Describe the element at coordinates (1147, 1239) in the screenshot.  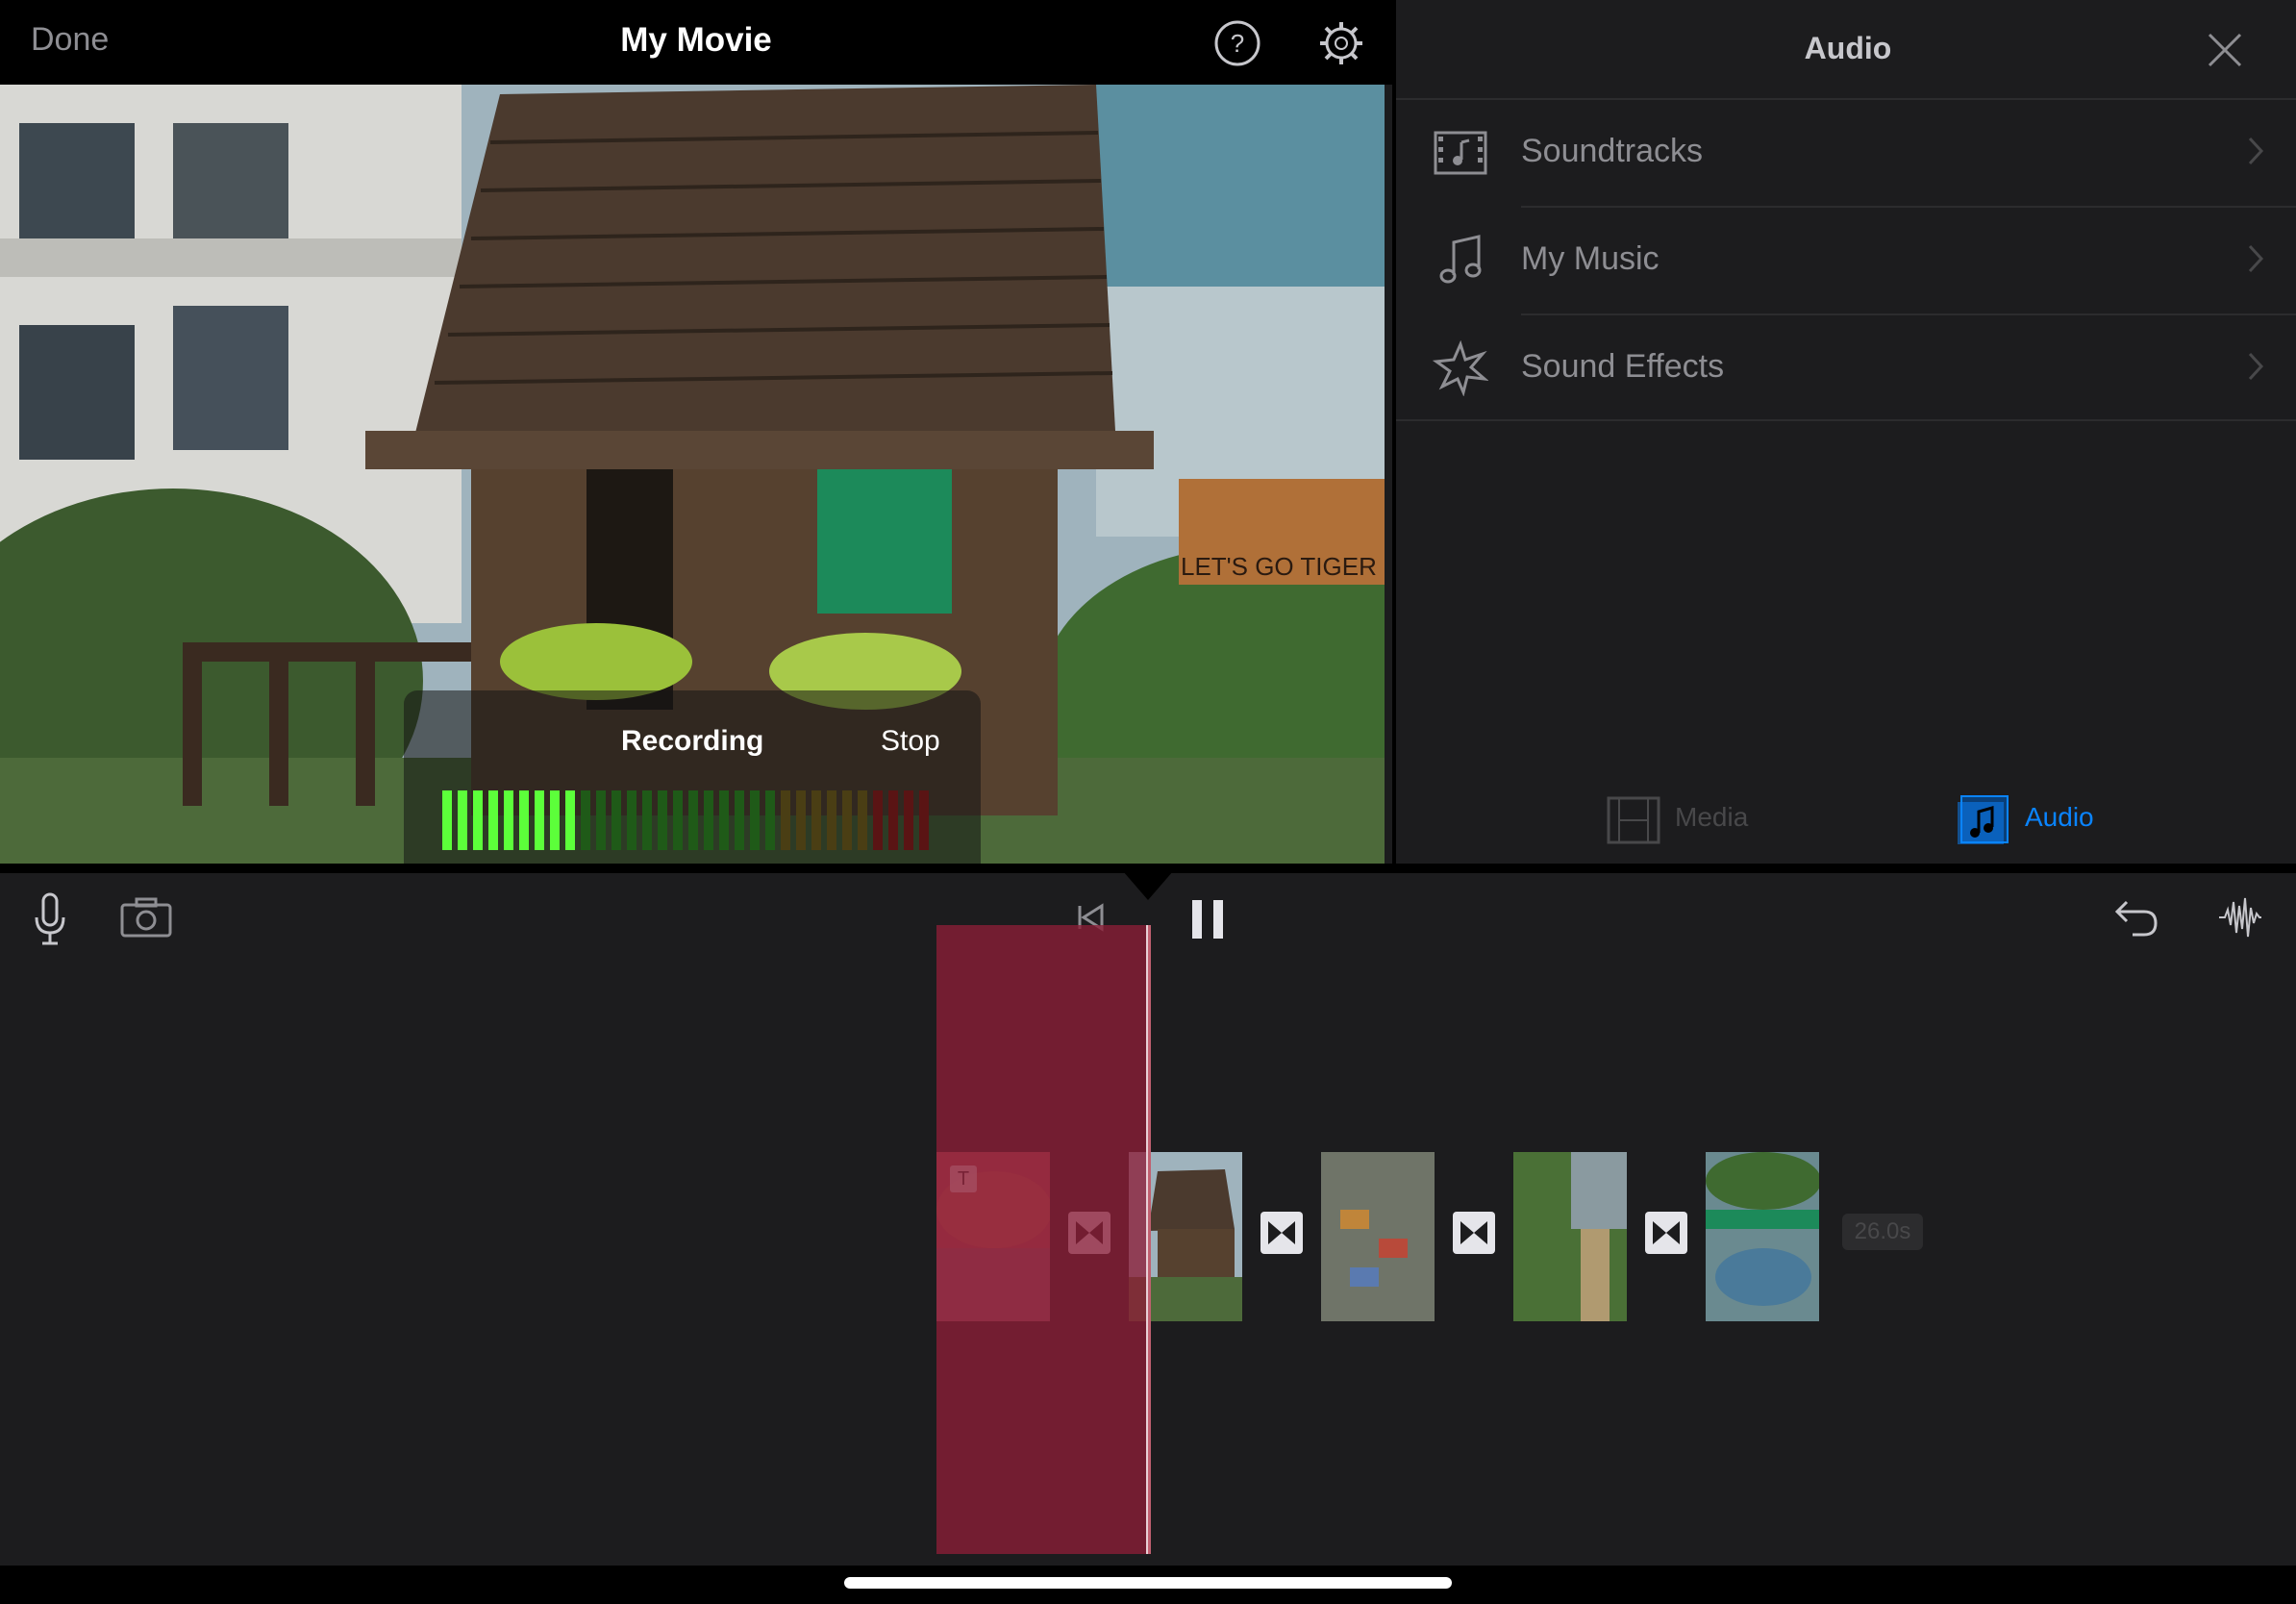
I see `playhead-line` at that location.